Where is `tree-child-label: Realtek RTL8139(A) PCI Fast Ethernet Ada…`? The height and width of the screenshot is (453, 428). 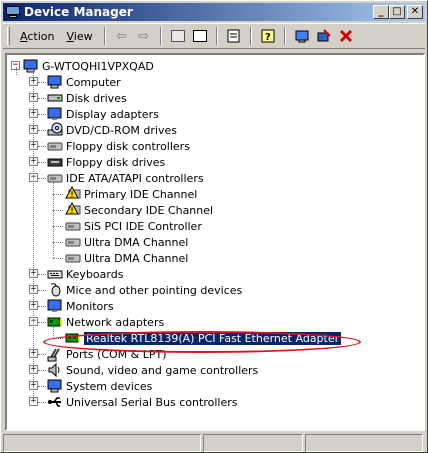 tree-child-label: Realtek RTL8139(A) PCI Fast Ethernet Ada… is located at coordinates (213, 338).